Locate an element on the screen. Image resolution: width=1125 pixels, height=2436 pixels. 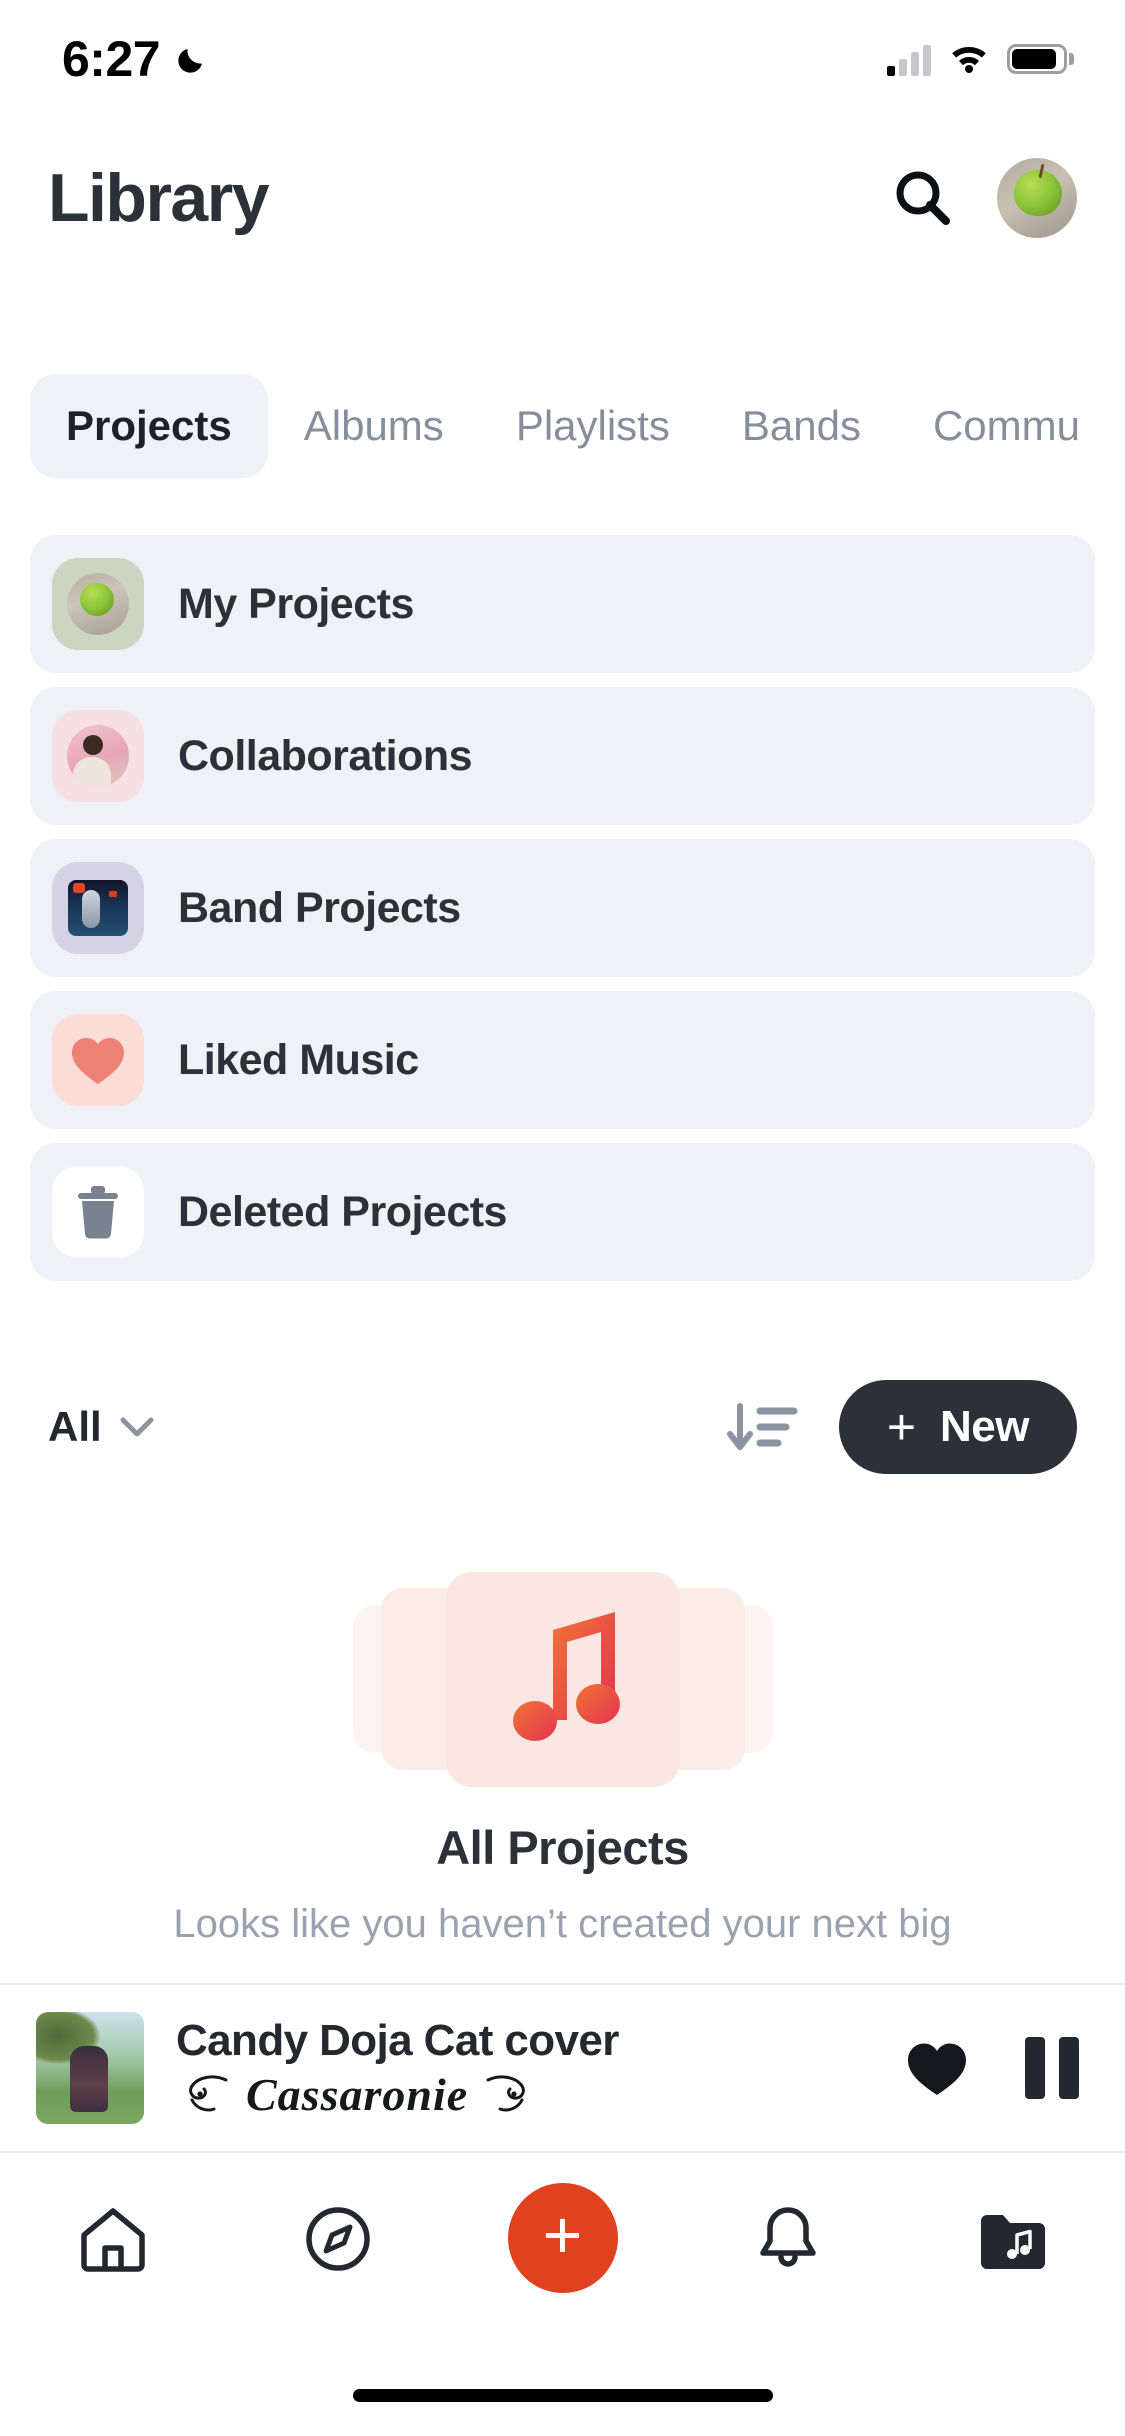
nav-home is located at coordinates (113, 2241).